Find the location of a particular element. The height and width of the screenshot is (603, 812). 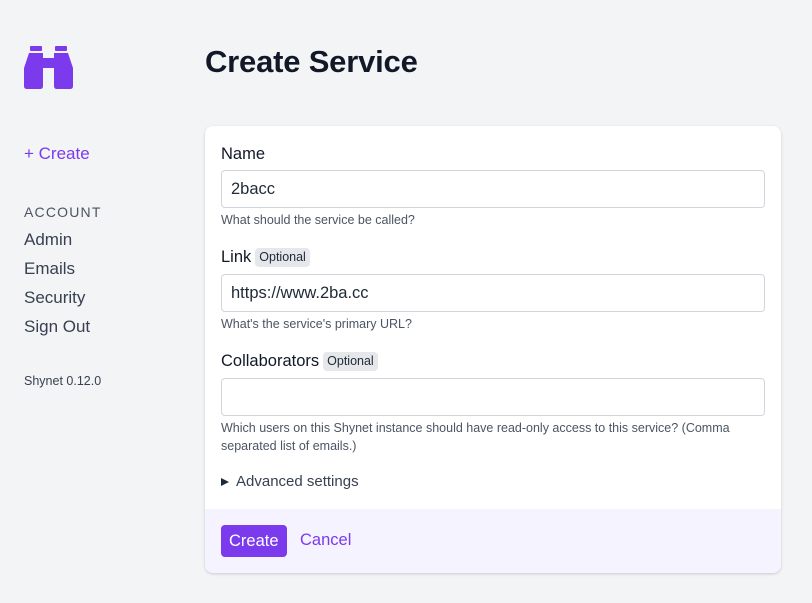

collaborators-label: Collaborators Optional is located at coordinates (299, 361).